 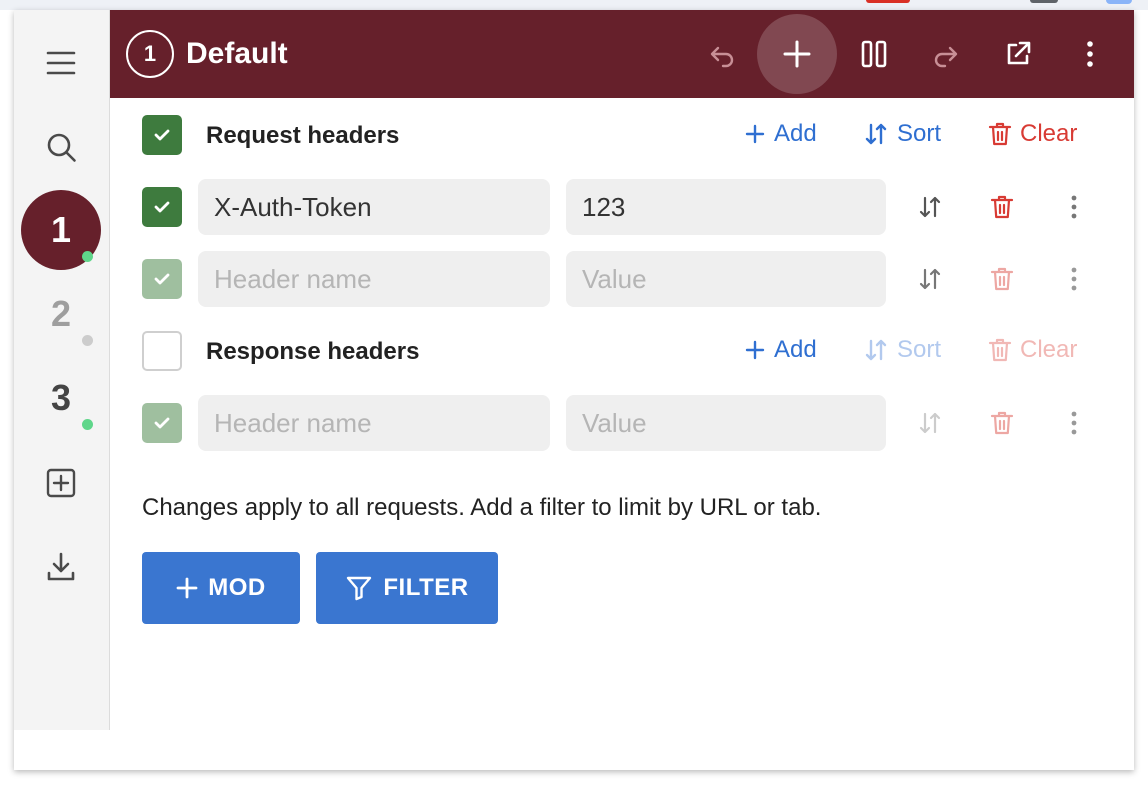 I want to click on request-headers-title: Request headers, so click(x=303, y=135).